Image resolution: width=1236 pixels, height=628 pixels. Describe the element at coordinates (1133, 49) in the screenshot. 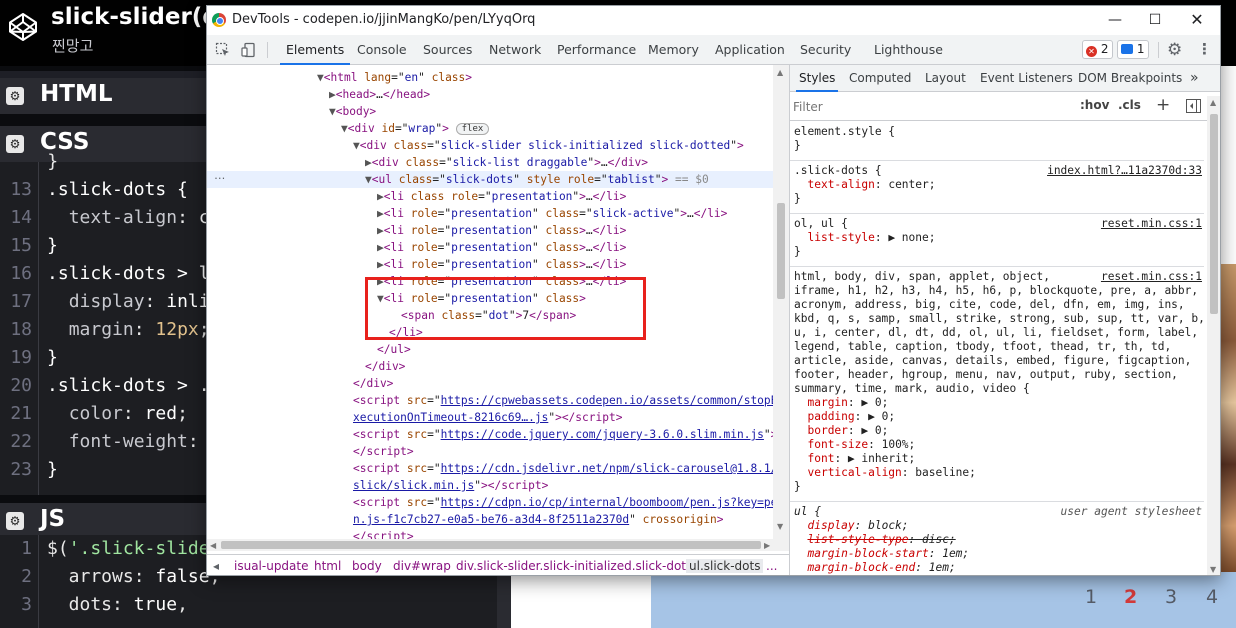

I see `messages-badge: 1` at that location.